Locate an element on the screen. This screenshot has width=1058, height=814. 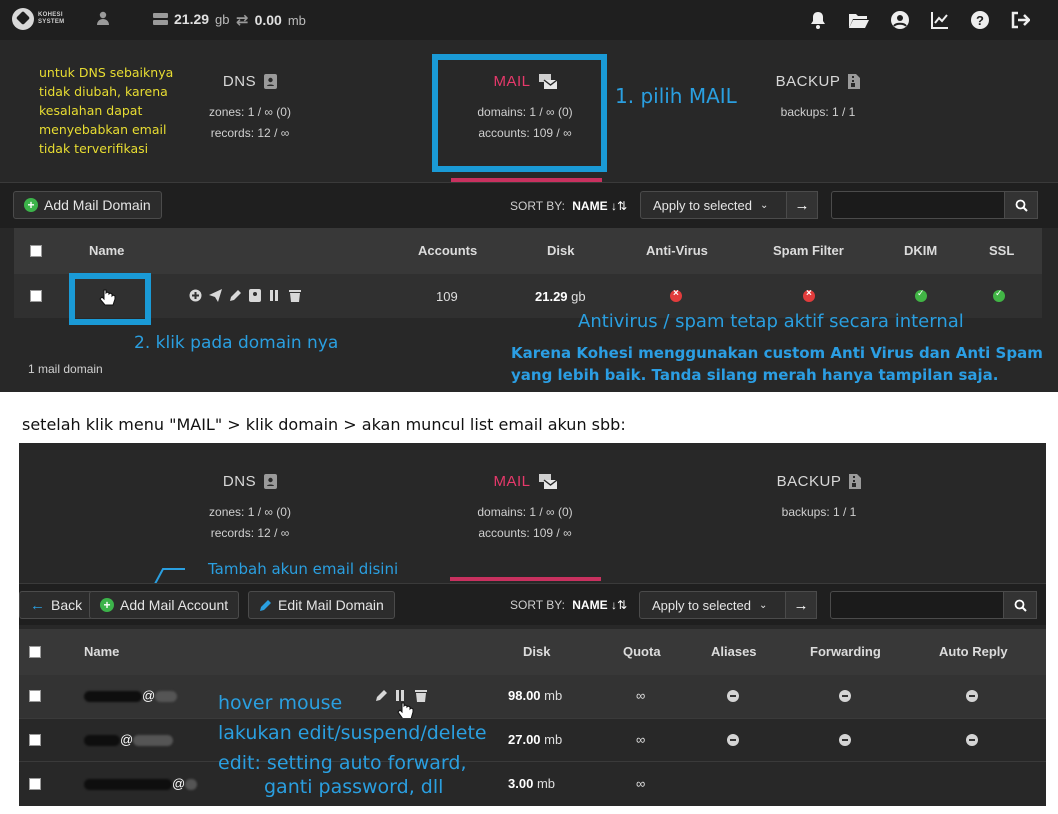
file-archive-icon is located at coordinates (854, 81).